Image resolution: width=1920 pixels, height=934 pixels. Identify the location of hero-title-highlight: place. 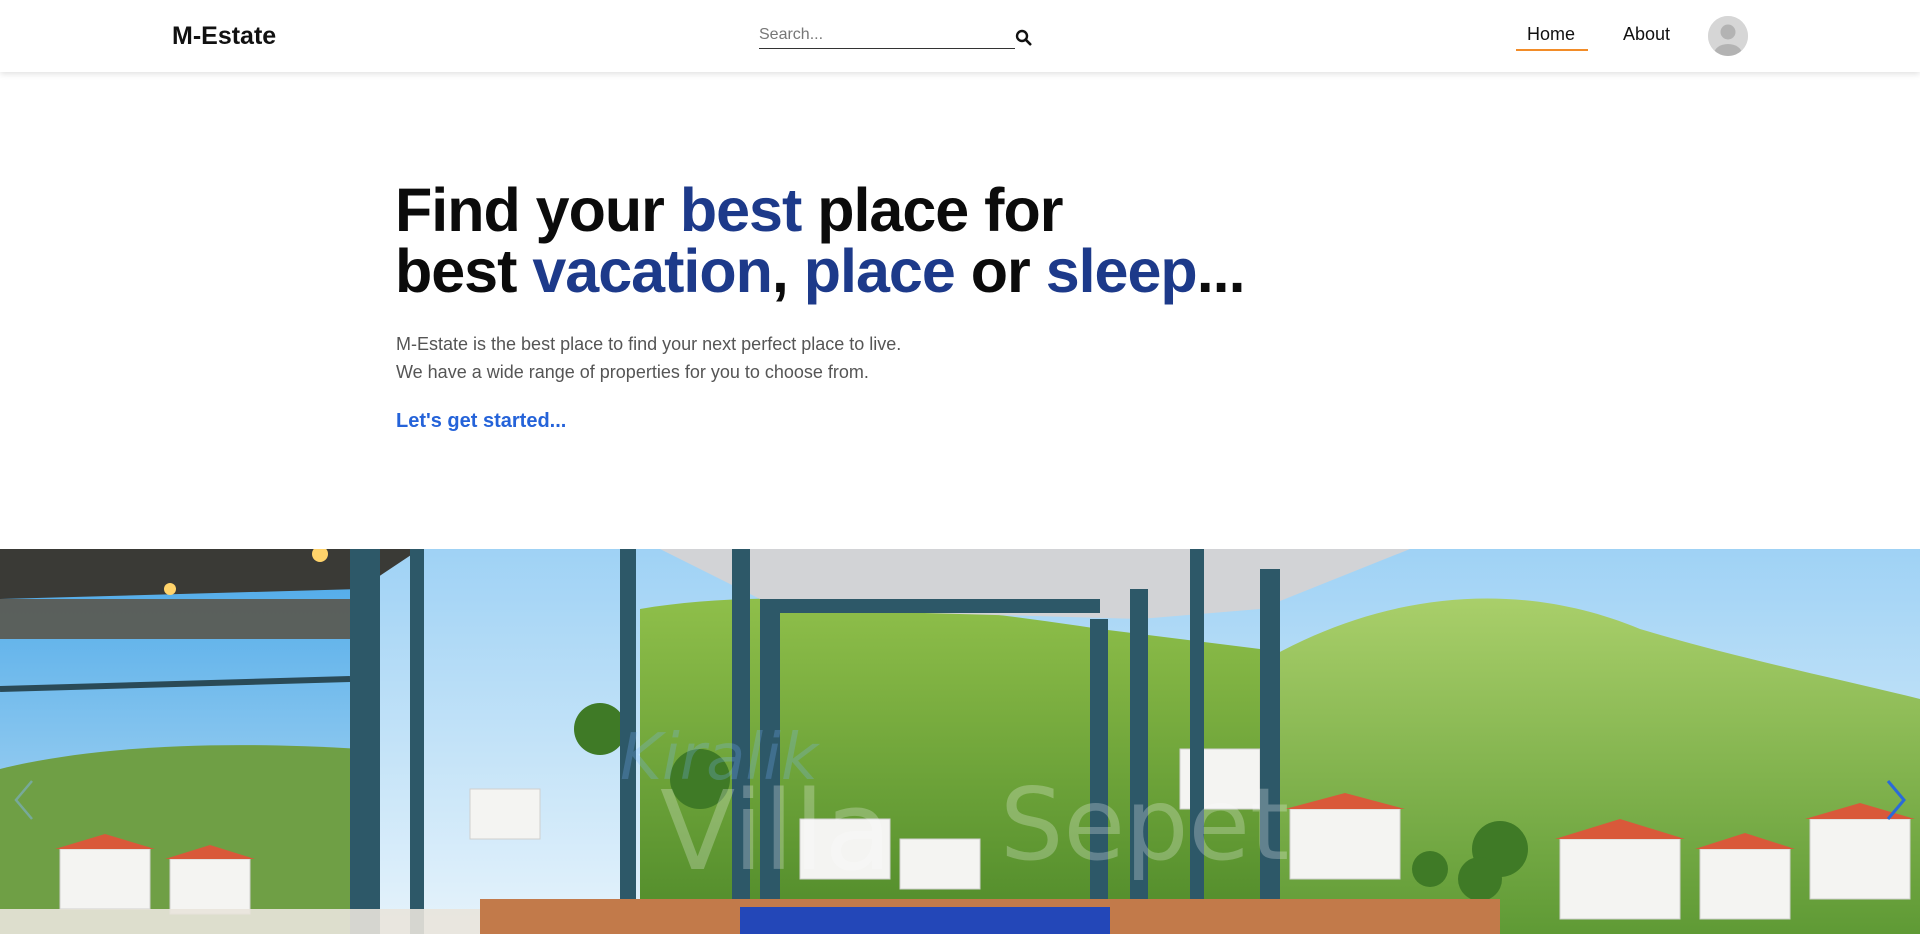
(879, 271).